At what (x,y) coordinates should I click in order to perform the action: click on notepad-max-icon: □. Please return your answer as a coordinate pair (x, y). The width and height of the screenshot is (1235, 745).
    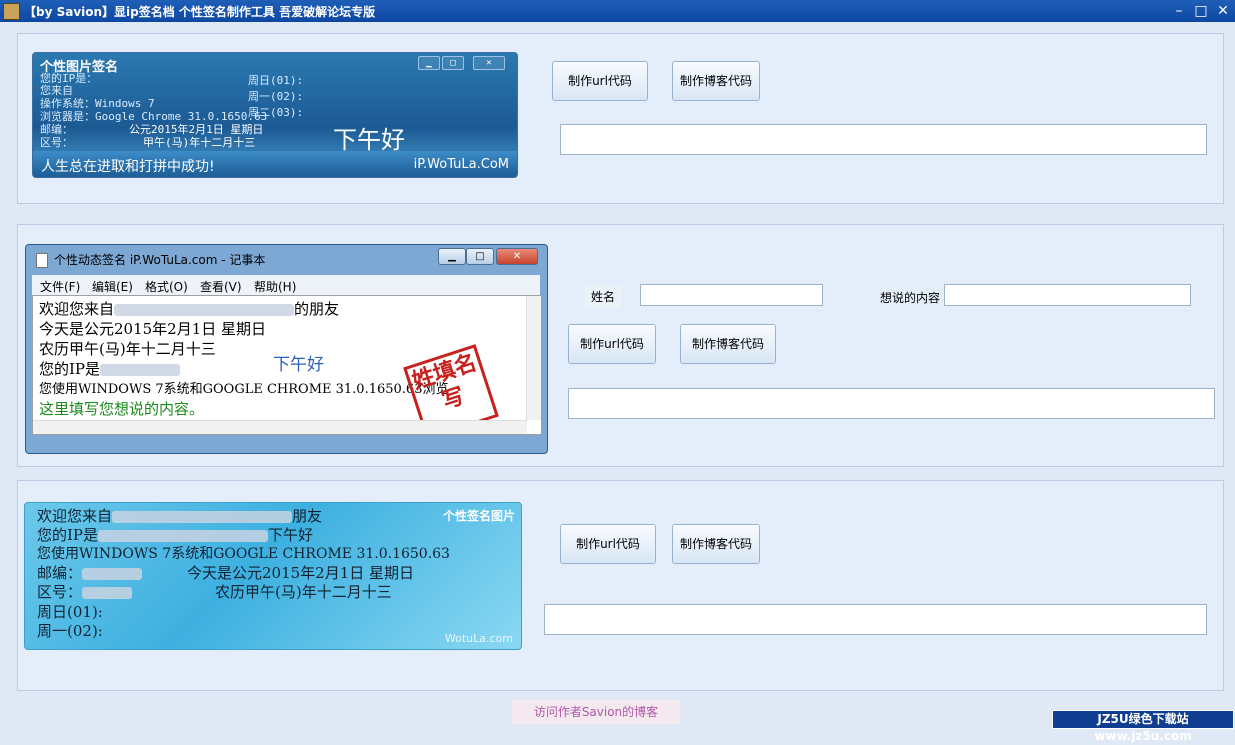
    Looking at the image, I should click on (480, 256).